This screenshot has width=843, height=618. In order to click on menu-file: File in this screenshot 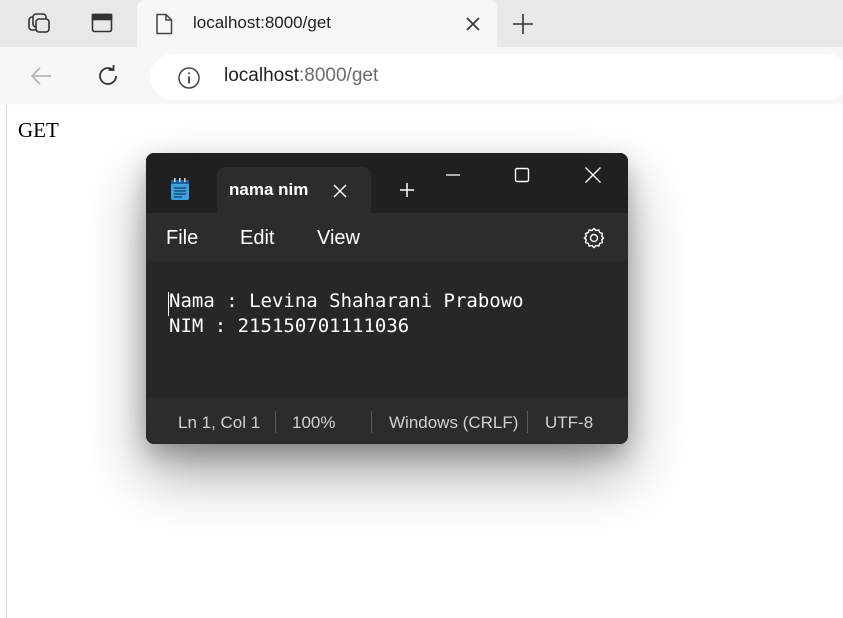, I will do `click(182, 238)`.